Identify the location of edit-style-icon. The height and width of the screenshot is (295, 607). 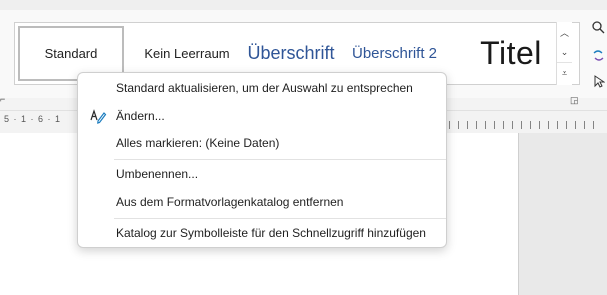
(98, 116).